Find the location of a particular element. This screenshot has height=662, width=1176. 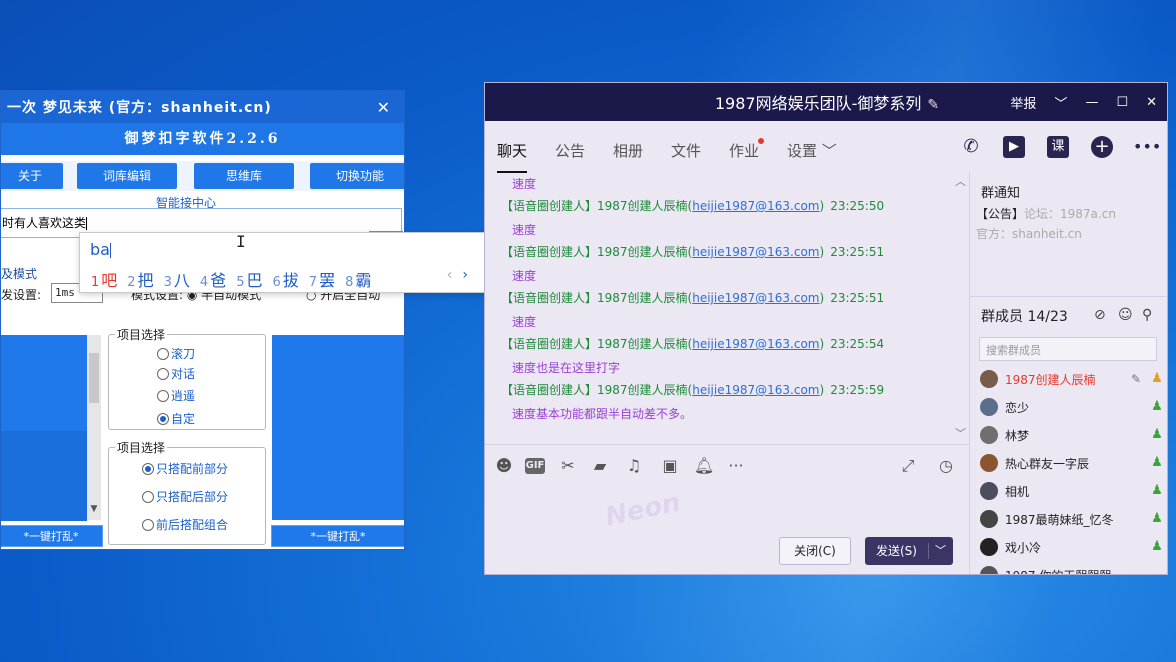

chevron-down-icon: ﹀ is located at coordinates (1060, 102).